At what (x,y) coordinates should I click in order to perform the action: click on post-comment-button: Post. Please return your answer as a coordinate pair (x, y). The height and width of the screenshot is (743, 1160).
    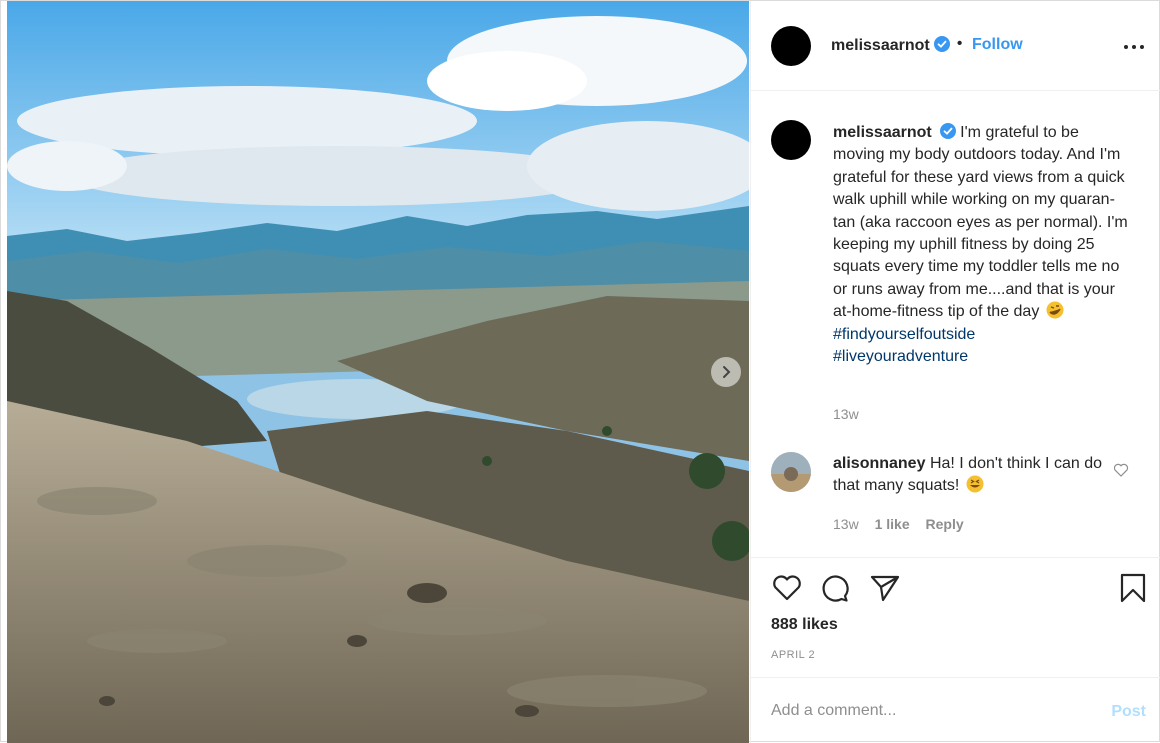
    Looking at the image, I should click on (1128, 712).